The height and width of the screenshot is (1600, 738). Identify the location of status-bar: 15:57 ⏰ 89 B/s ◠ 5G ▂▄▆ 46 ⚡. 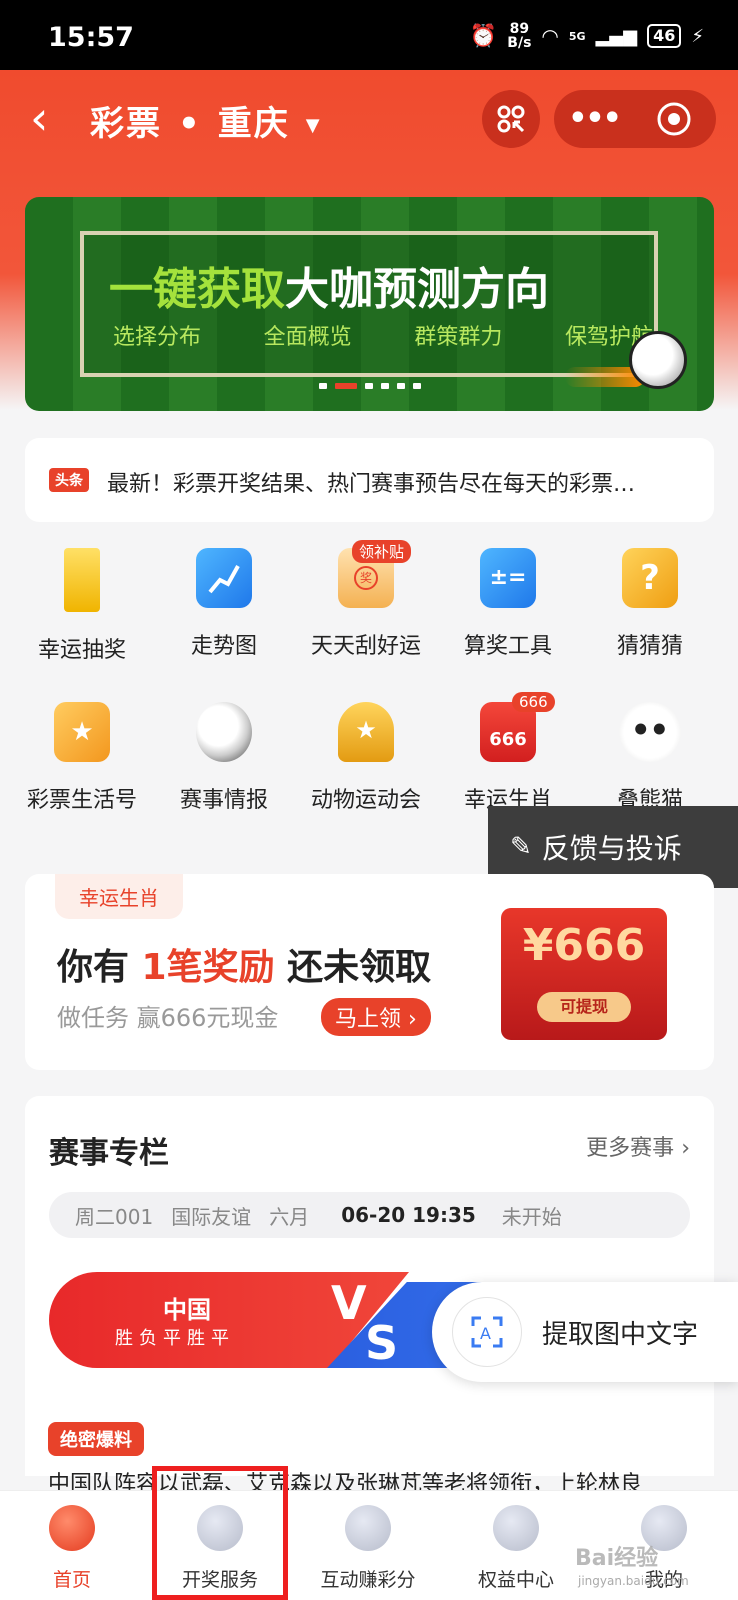
(369, 35).